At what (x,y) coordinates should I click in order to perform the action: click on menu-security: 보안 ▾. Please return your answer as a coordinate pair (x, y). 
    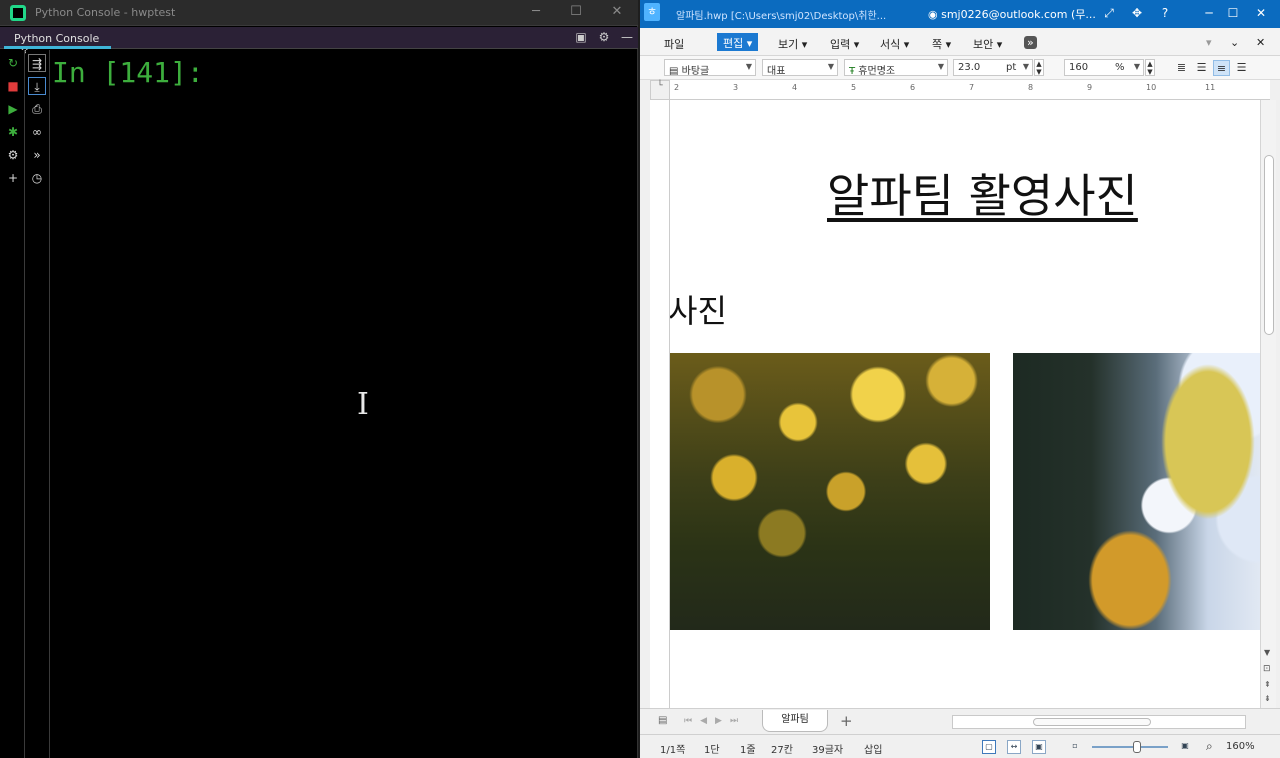
    Looking at the image, I should click on (987, 44).